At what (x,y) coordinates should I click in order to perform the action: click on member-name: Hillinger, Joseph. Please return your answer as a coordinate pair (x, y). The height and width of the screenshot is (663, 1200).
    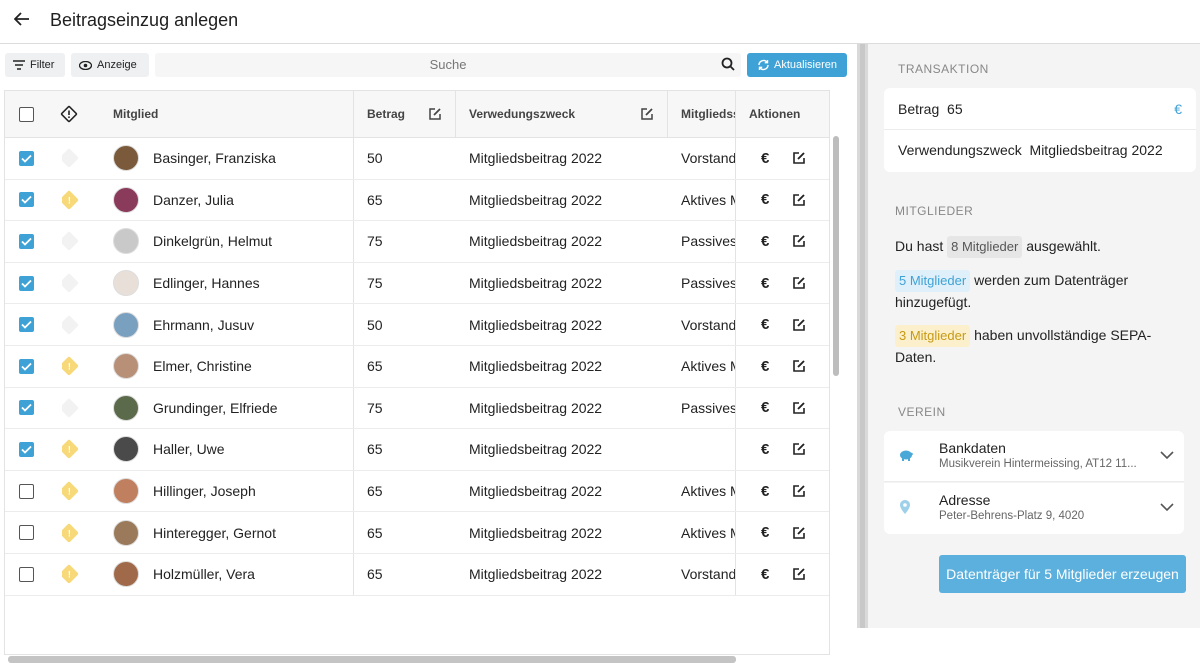
    Looking at the image, I should click on (204, 491).